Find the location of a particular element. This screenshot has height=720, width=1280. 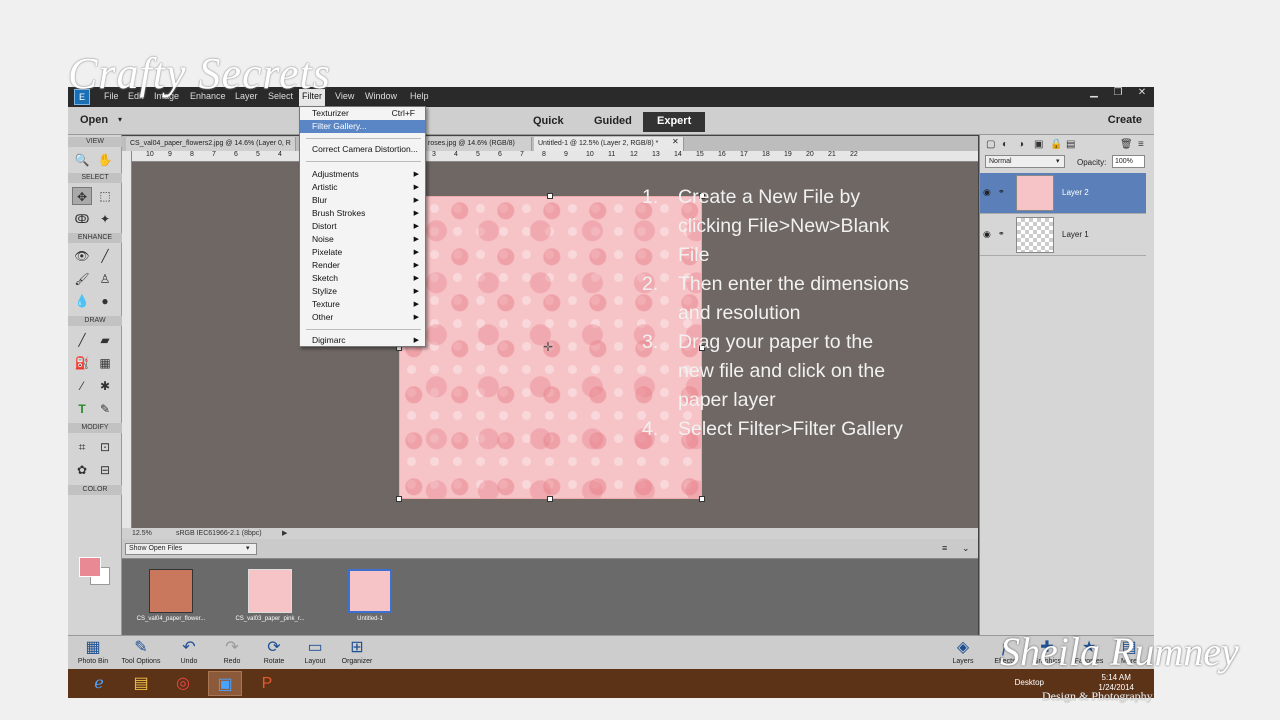

menu-item-blur: Blur ▶ is located at coordinates (362, 200).